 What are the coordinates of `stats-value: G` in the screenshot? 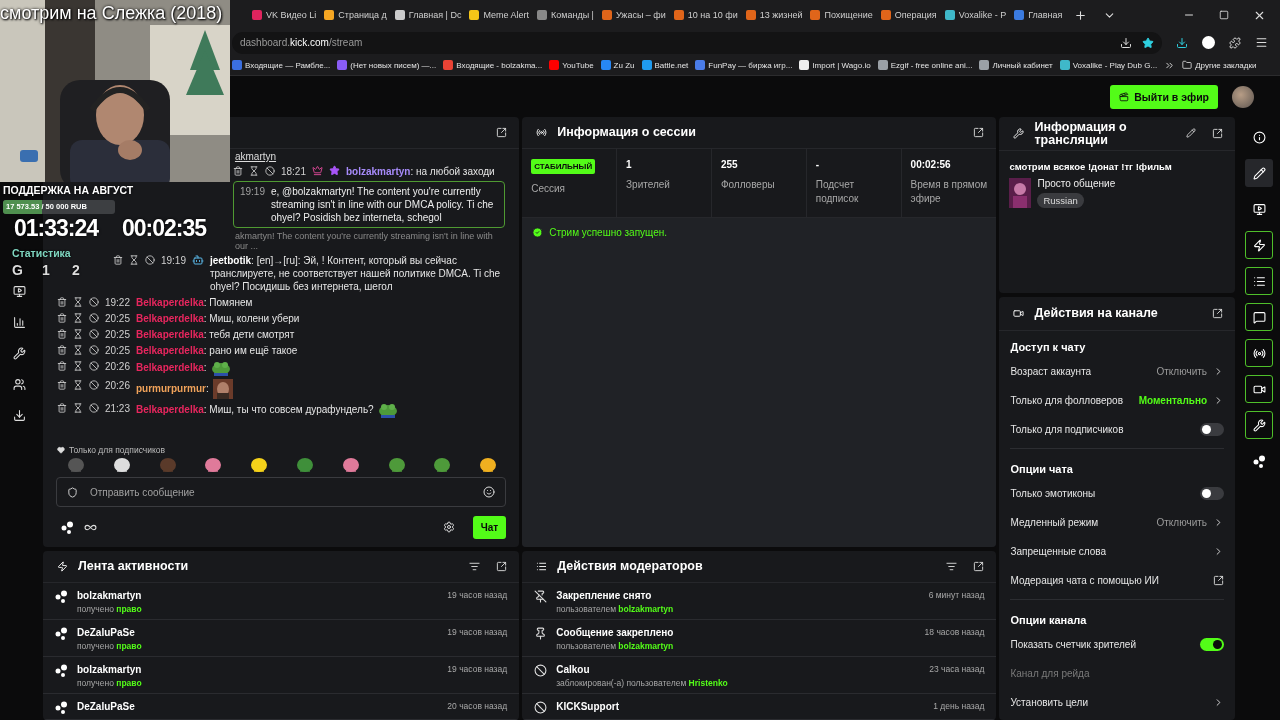 It's located at (17, 270).